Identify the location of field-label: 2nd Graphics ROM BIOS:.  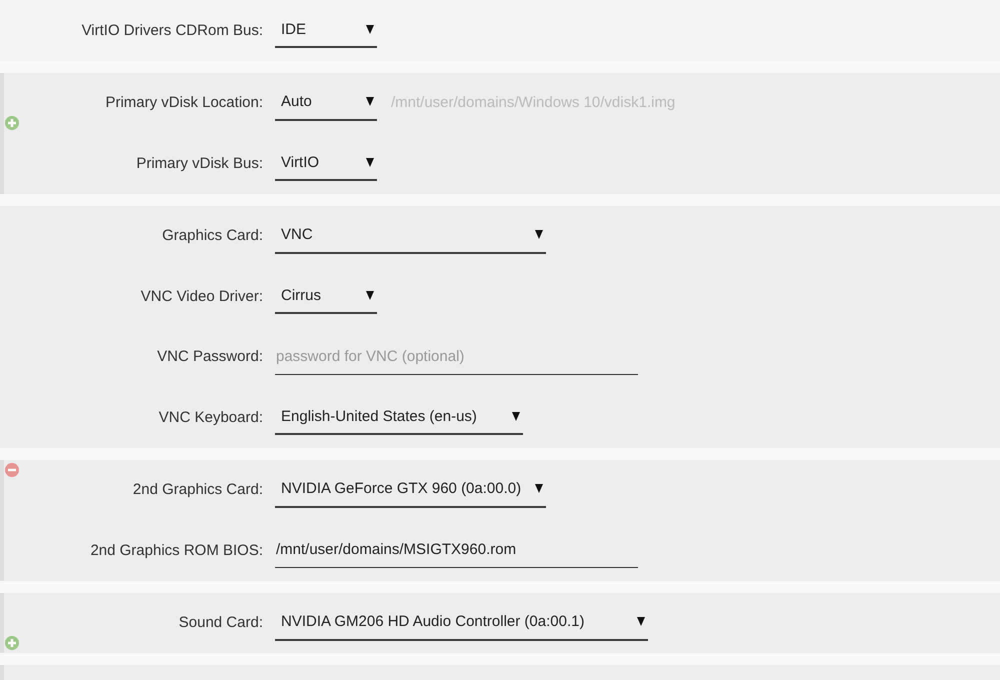
(176, 550).